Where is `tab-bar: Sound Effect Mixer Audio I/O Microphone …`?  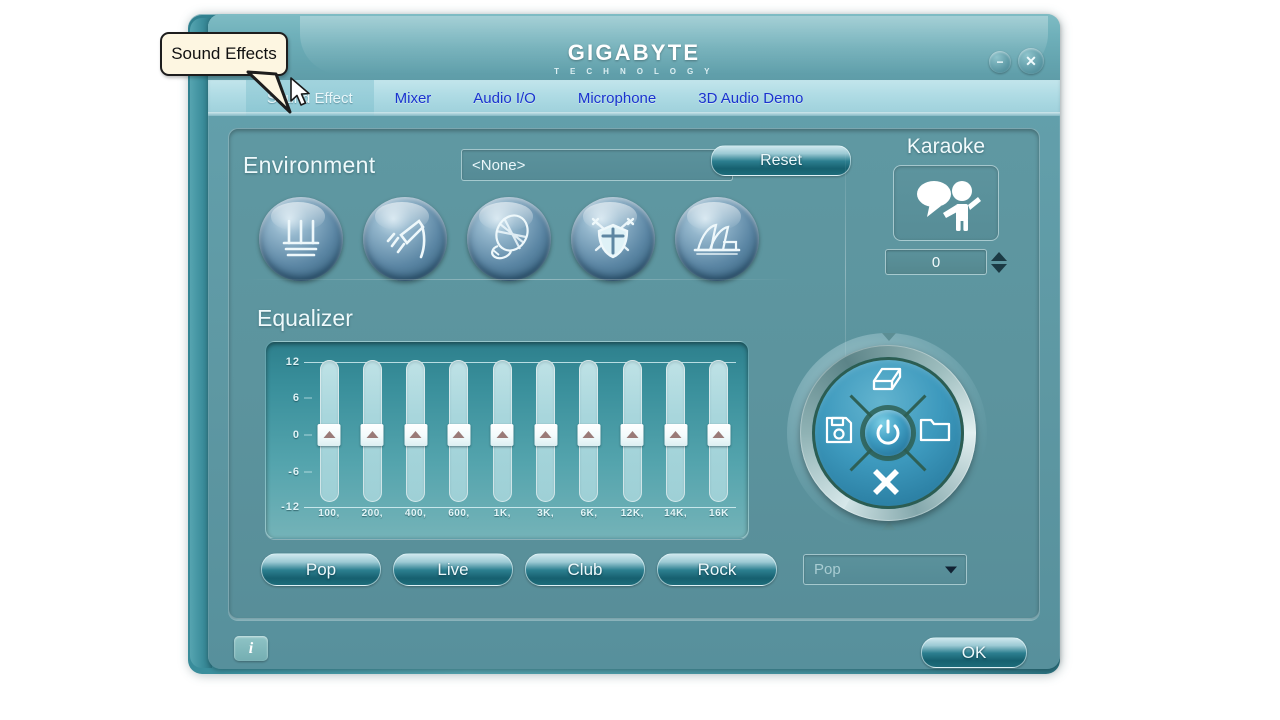
tab-bar: Sound Effect Mixer Audio I/O Microphone … is located at coordinates (634, 98).